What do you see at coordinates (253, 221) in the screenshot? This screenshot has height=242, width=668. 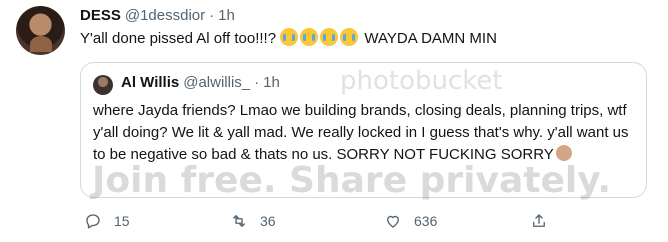 I see `retweet-button: 36` at bounding box center [253, 221].